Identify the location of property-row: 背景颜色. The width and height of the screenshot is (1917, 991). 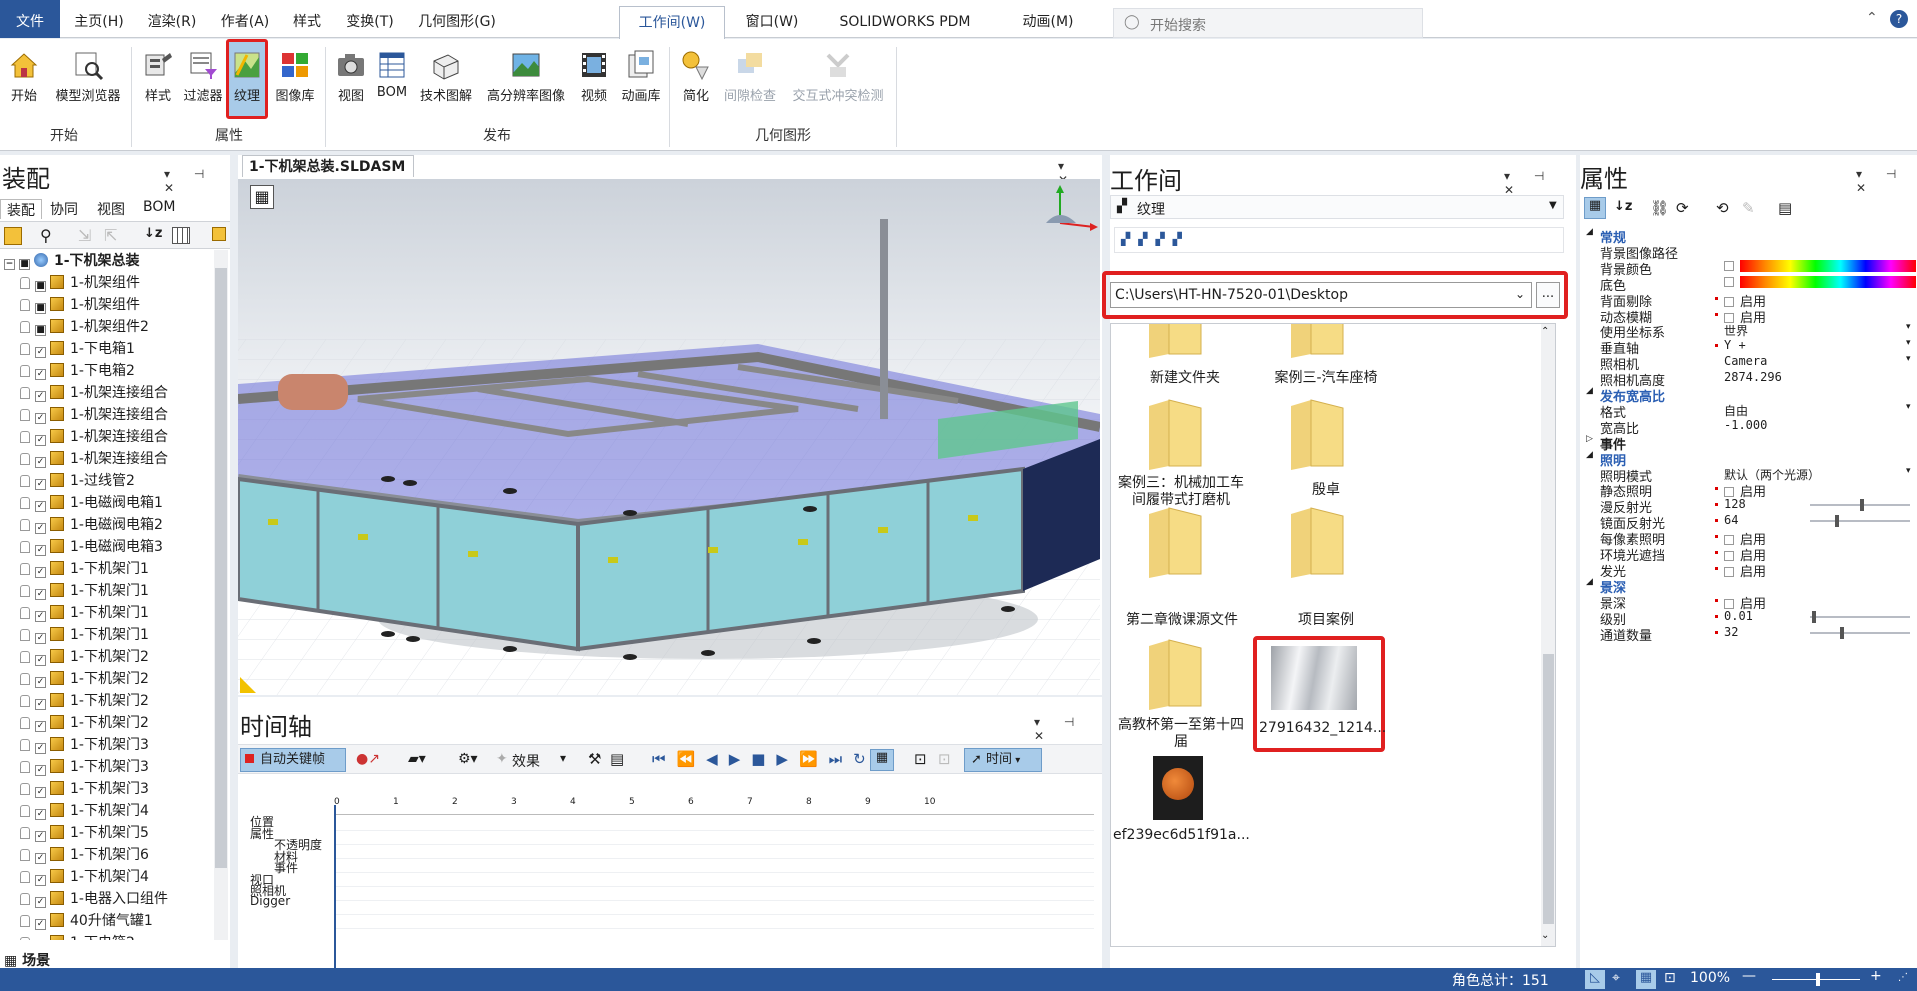
(1748, 268).